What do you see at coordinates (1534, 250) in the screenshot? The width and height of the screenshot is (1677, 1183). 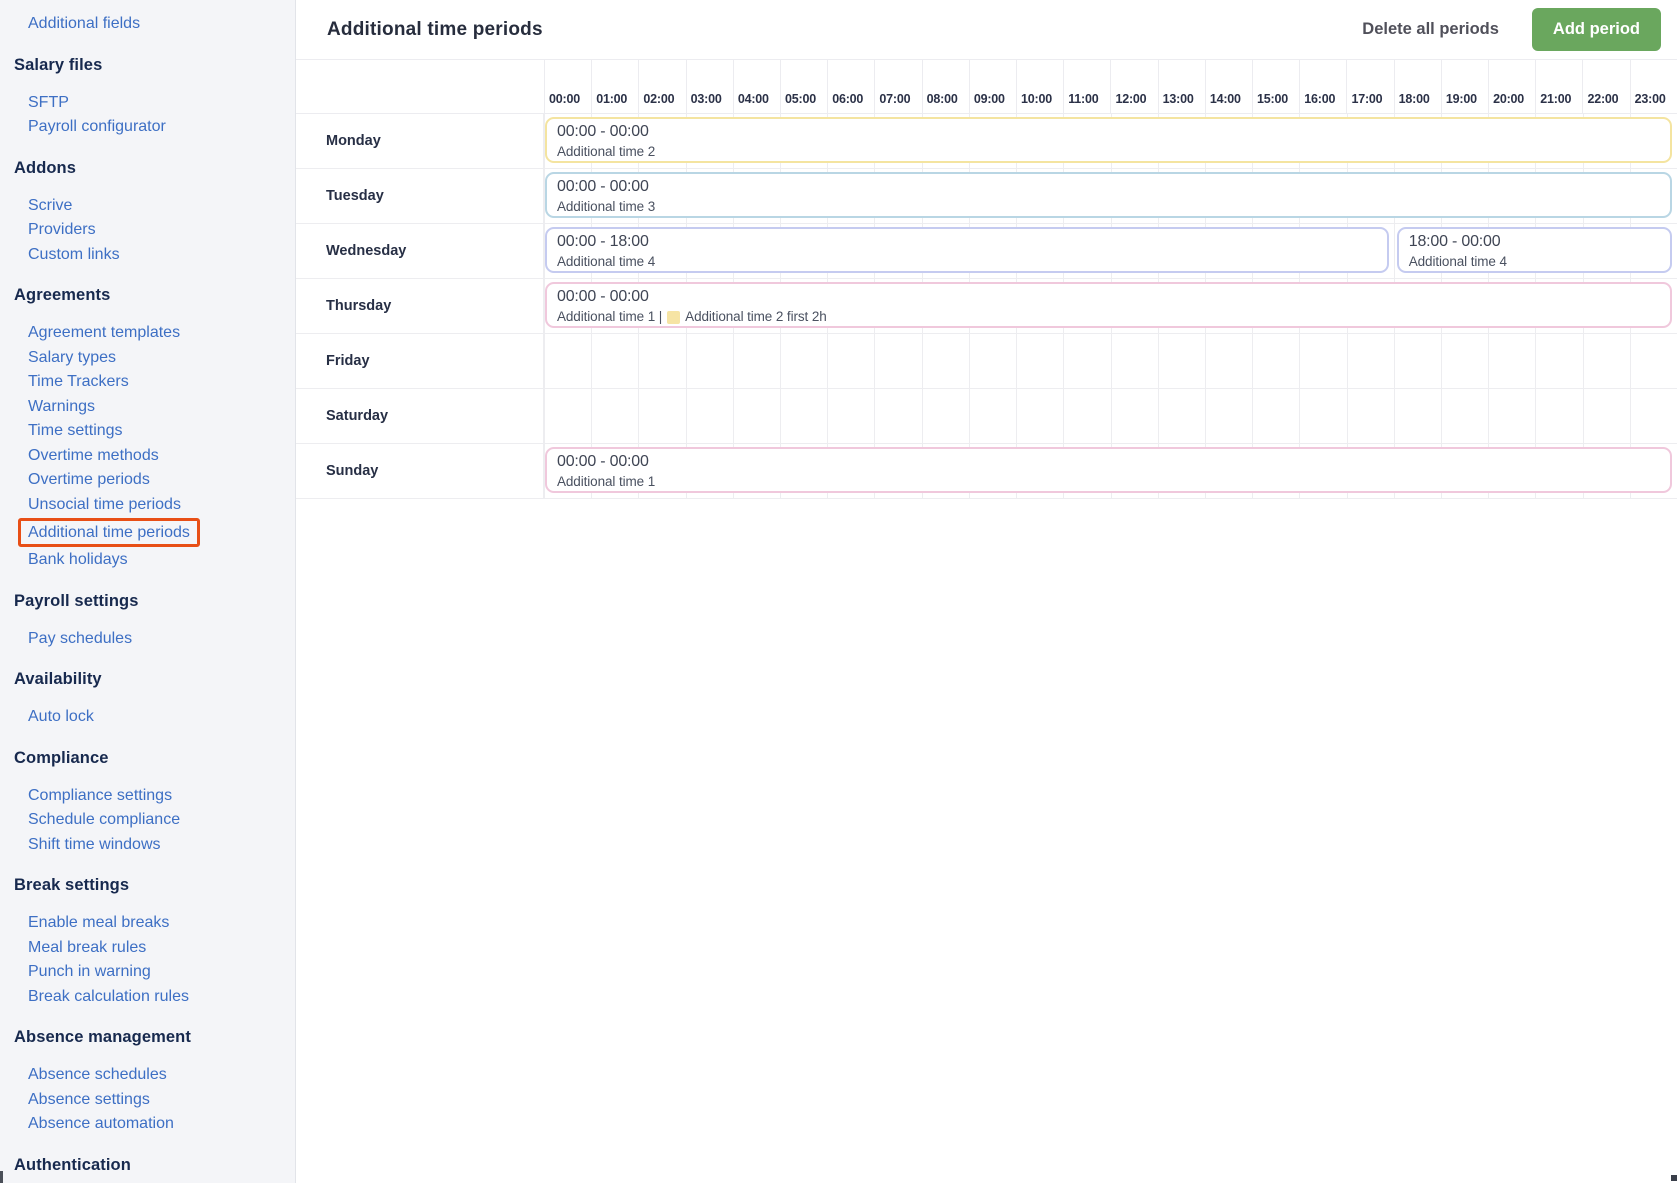 I see `period-bar: 18:00 - 00:00 Additional time 4` at bounding box center [1534, 250].